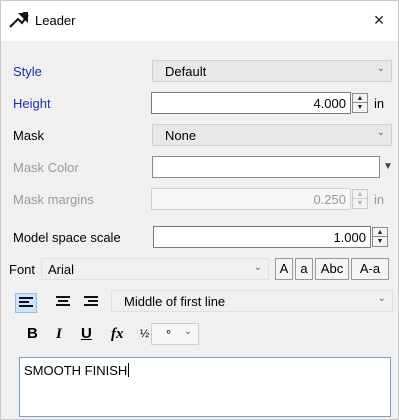  Describe the element at coordinates (181, 135) in the screenshot. I see `mask-value: None` at that location.